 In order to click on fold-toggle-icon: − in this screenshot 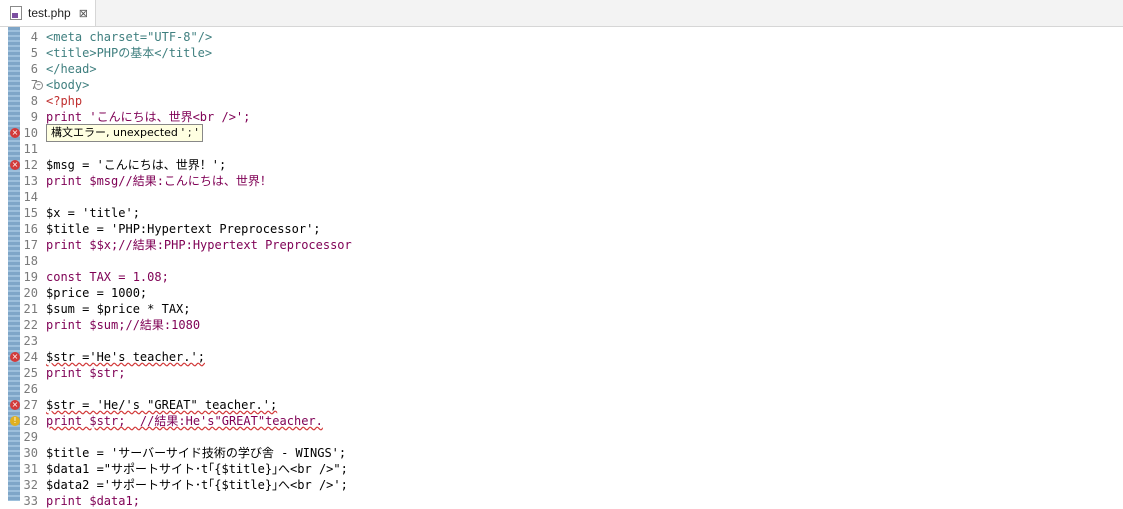, I will do `click(38, 85)`.